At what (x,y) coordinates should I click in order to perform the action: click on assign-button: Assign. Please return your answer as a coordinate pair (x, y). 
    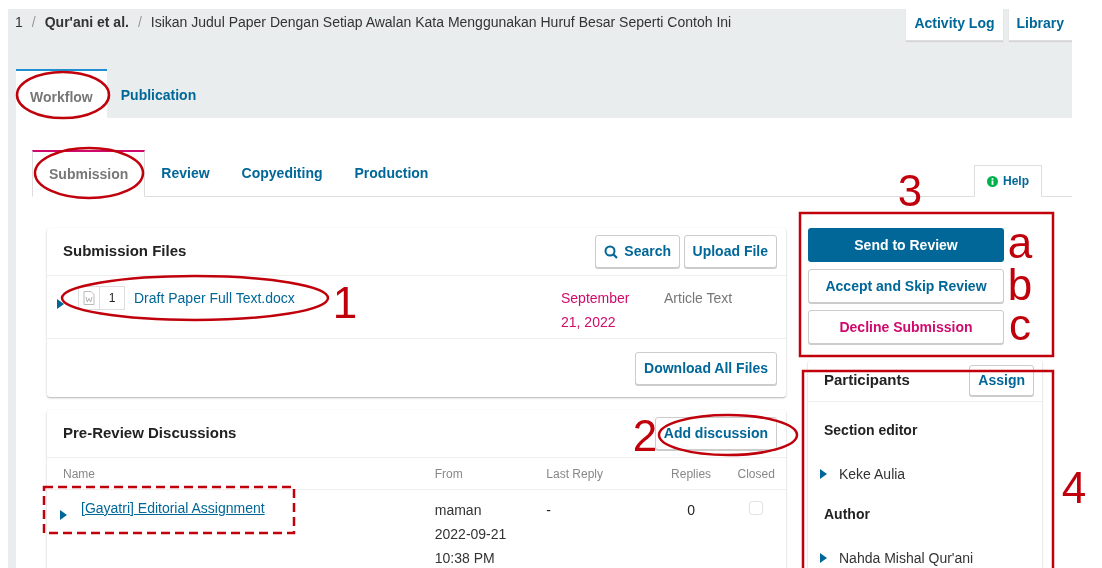
    Looking at the image, I should click on (1001, 380).